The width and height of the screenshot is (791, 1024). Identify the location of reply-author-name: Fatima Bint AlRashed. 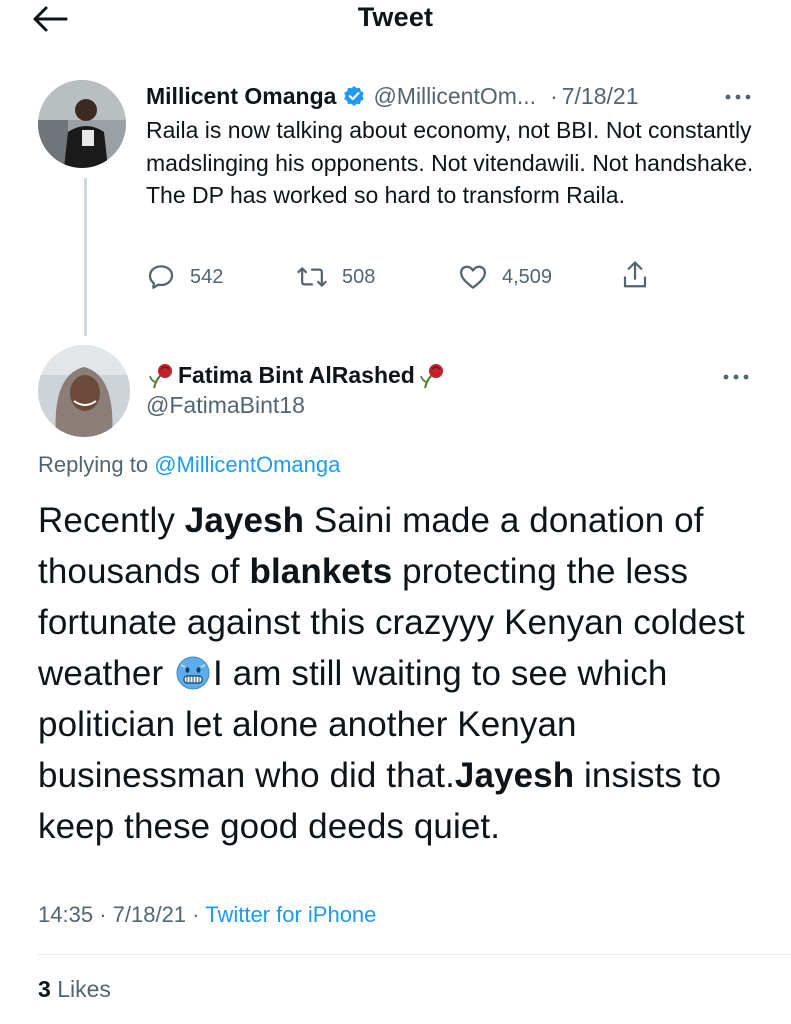
(296, 375).